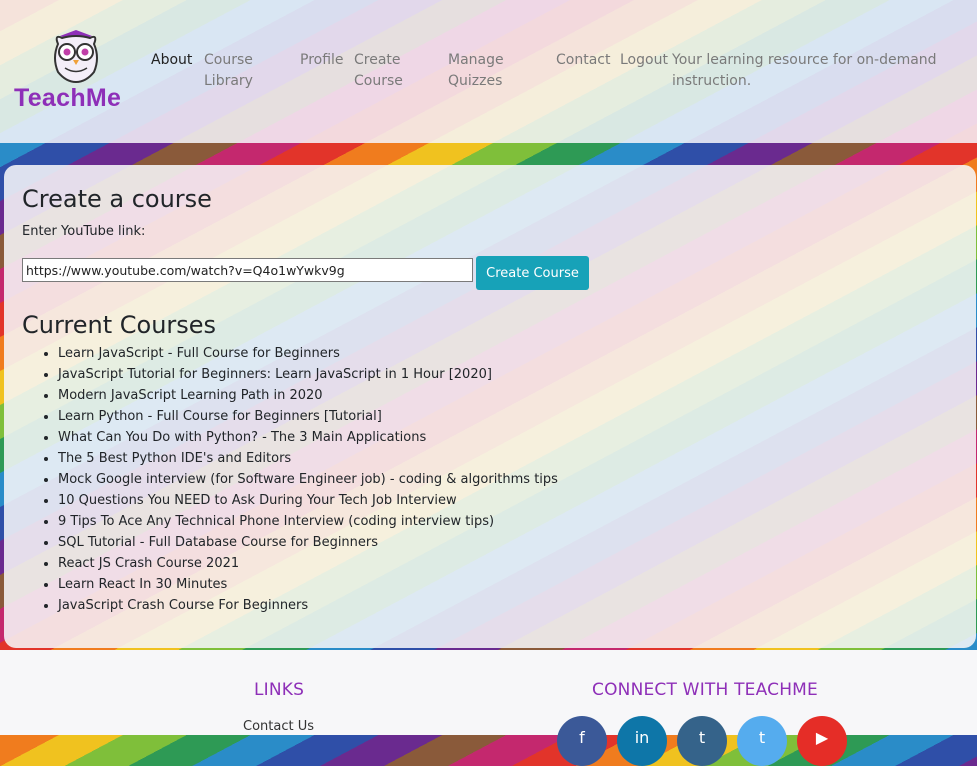 The height and width of the screenshot is (766, 977). I want to click on connect-heading: CONNECT WITH TEACHME, so click(705, 690).